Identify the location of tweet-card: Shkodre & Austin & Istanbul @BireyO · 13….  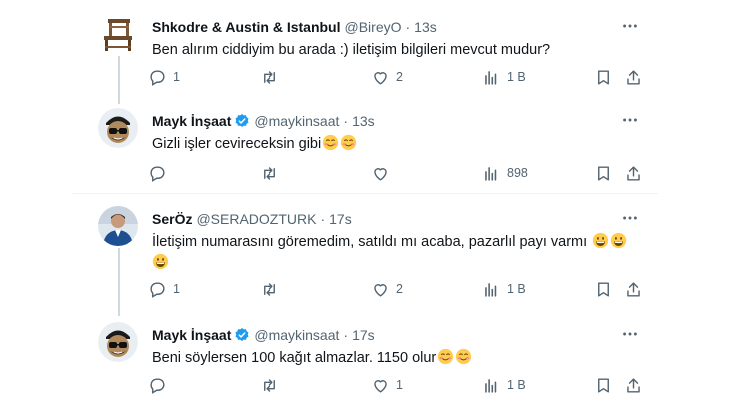
(374, 54).